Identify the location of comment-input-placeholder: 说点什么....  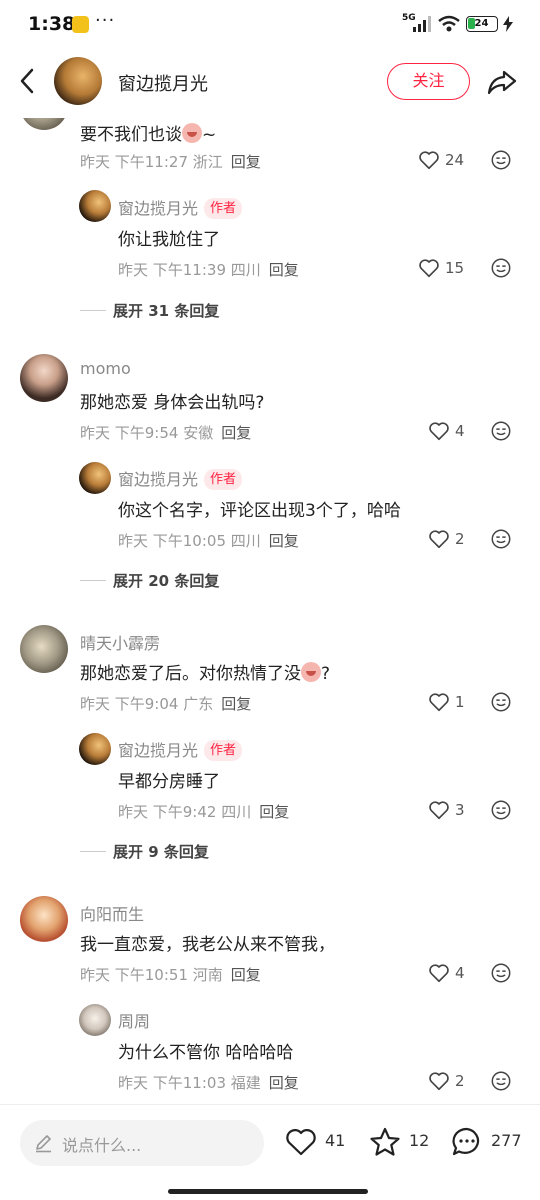
(102, 1145).